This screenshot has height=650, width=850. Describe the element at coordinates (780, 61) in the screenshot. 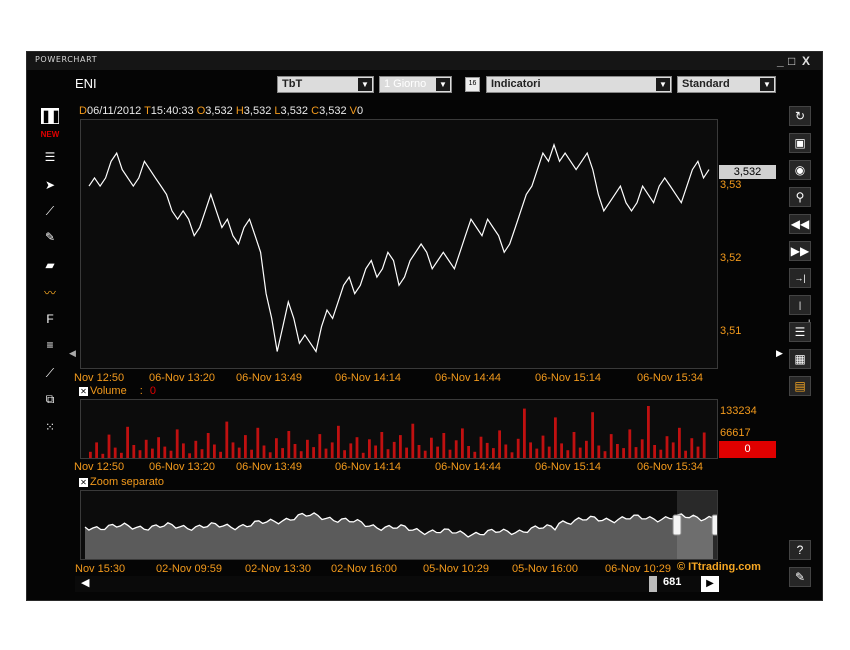

I see `minimize-button: _` at that location.